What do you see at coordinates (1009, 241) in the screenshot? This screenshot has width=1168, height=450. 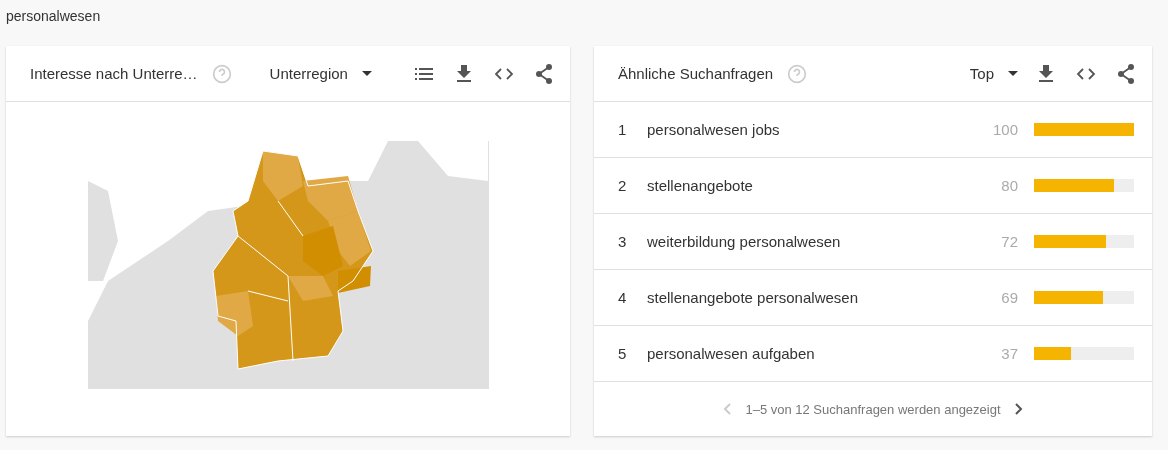 I see `query-value: 72` at bounding box center [1009, 241].